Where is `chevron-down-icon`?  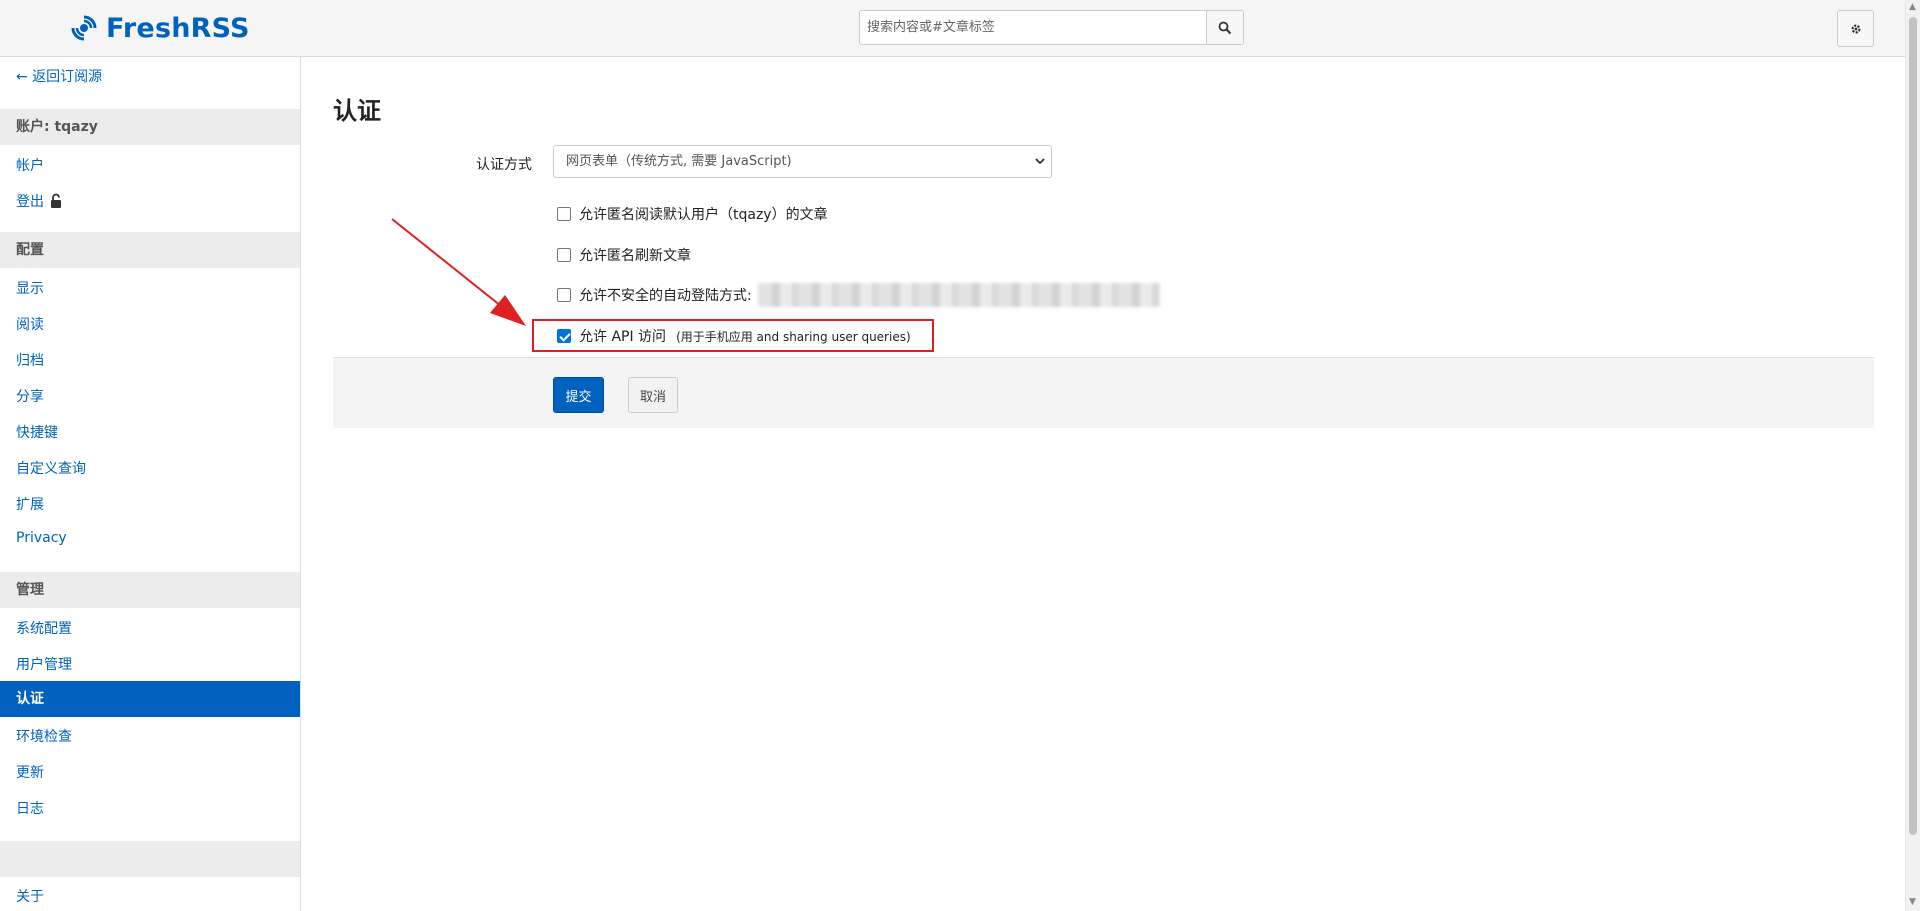
chevron-down-icon is located at coordinates (1040, 167).